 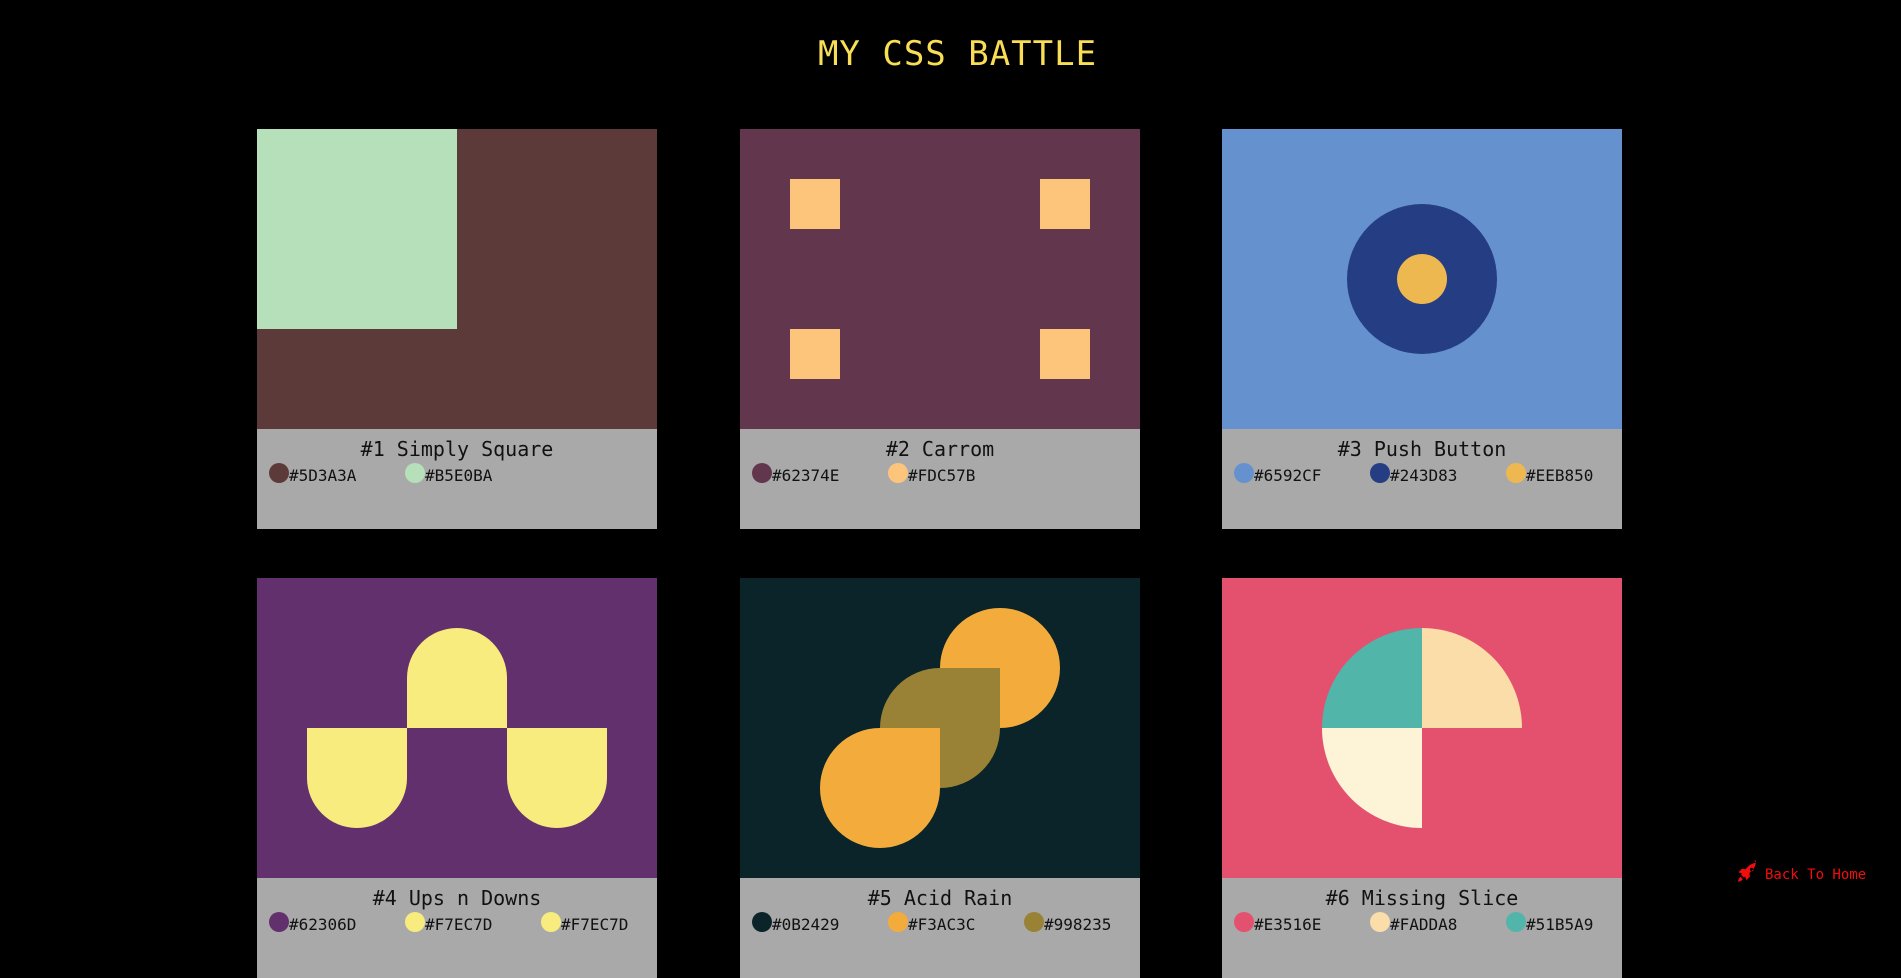 I want to click on page-title: MY CSS BATTLE, so click(x=957, y=54).